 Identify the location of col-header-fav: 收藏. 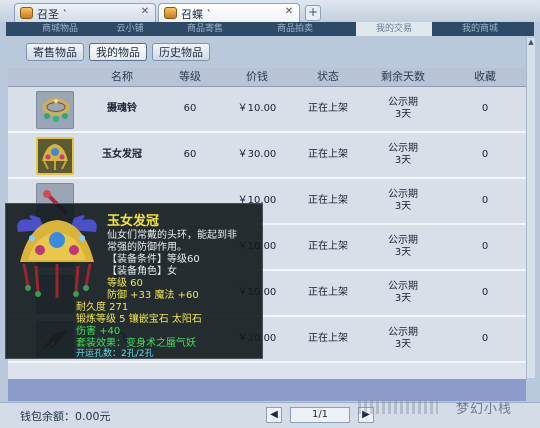
(485, 76).